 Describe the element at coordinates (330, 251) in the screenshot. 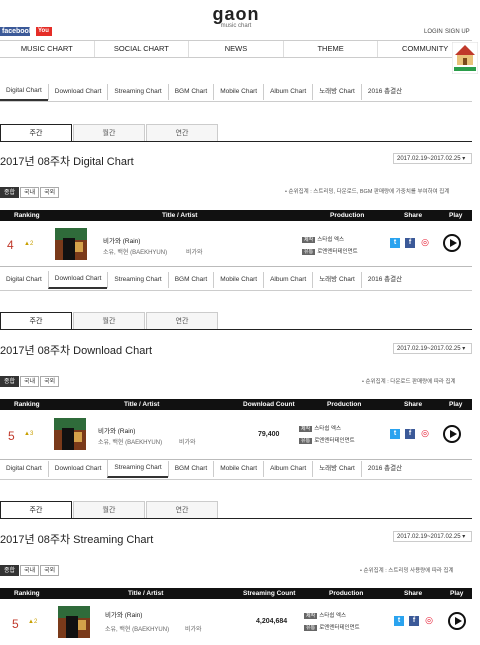

I see `distributor: 유통 로엔엔터테인먼트` at that location.